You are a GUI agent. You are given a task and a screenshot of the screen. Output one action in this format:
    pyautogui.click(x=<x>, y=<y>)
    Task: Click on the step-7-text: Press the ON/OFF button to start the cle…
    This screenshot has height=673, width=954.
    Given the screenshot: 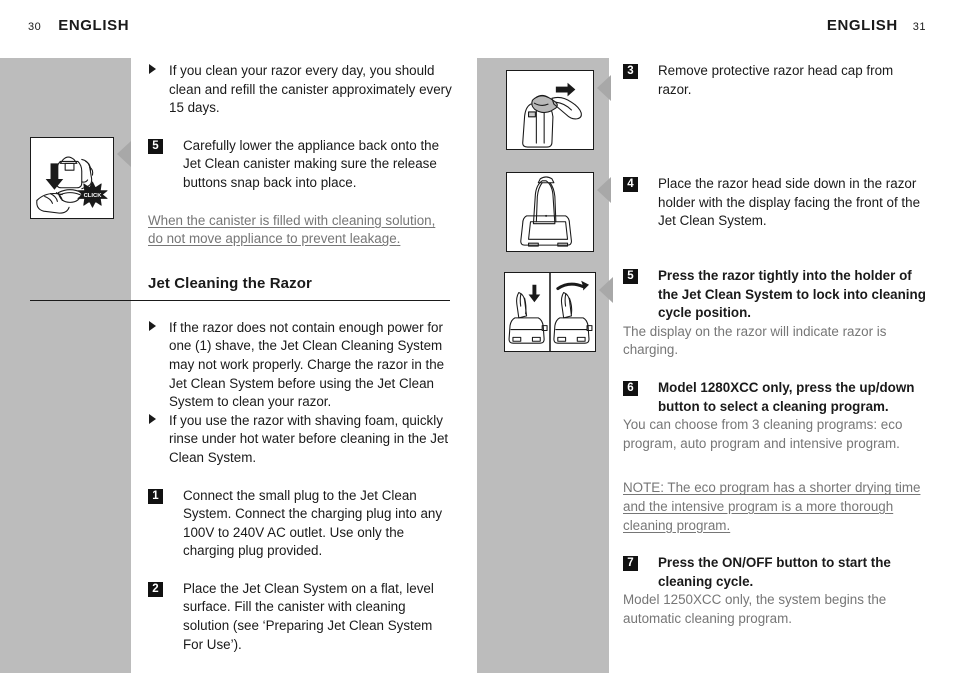 What is the action you would take?
    pyautogui.click(x=774, y=572)
    